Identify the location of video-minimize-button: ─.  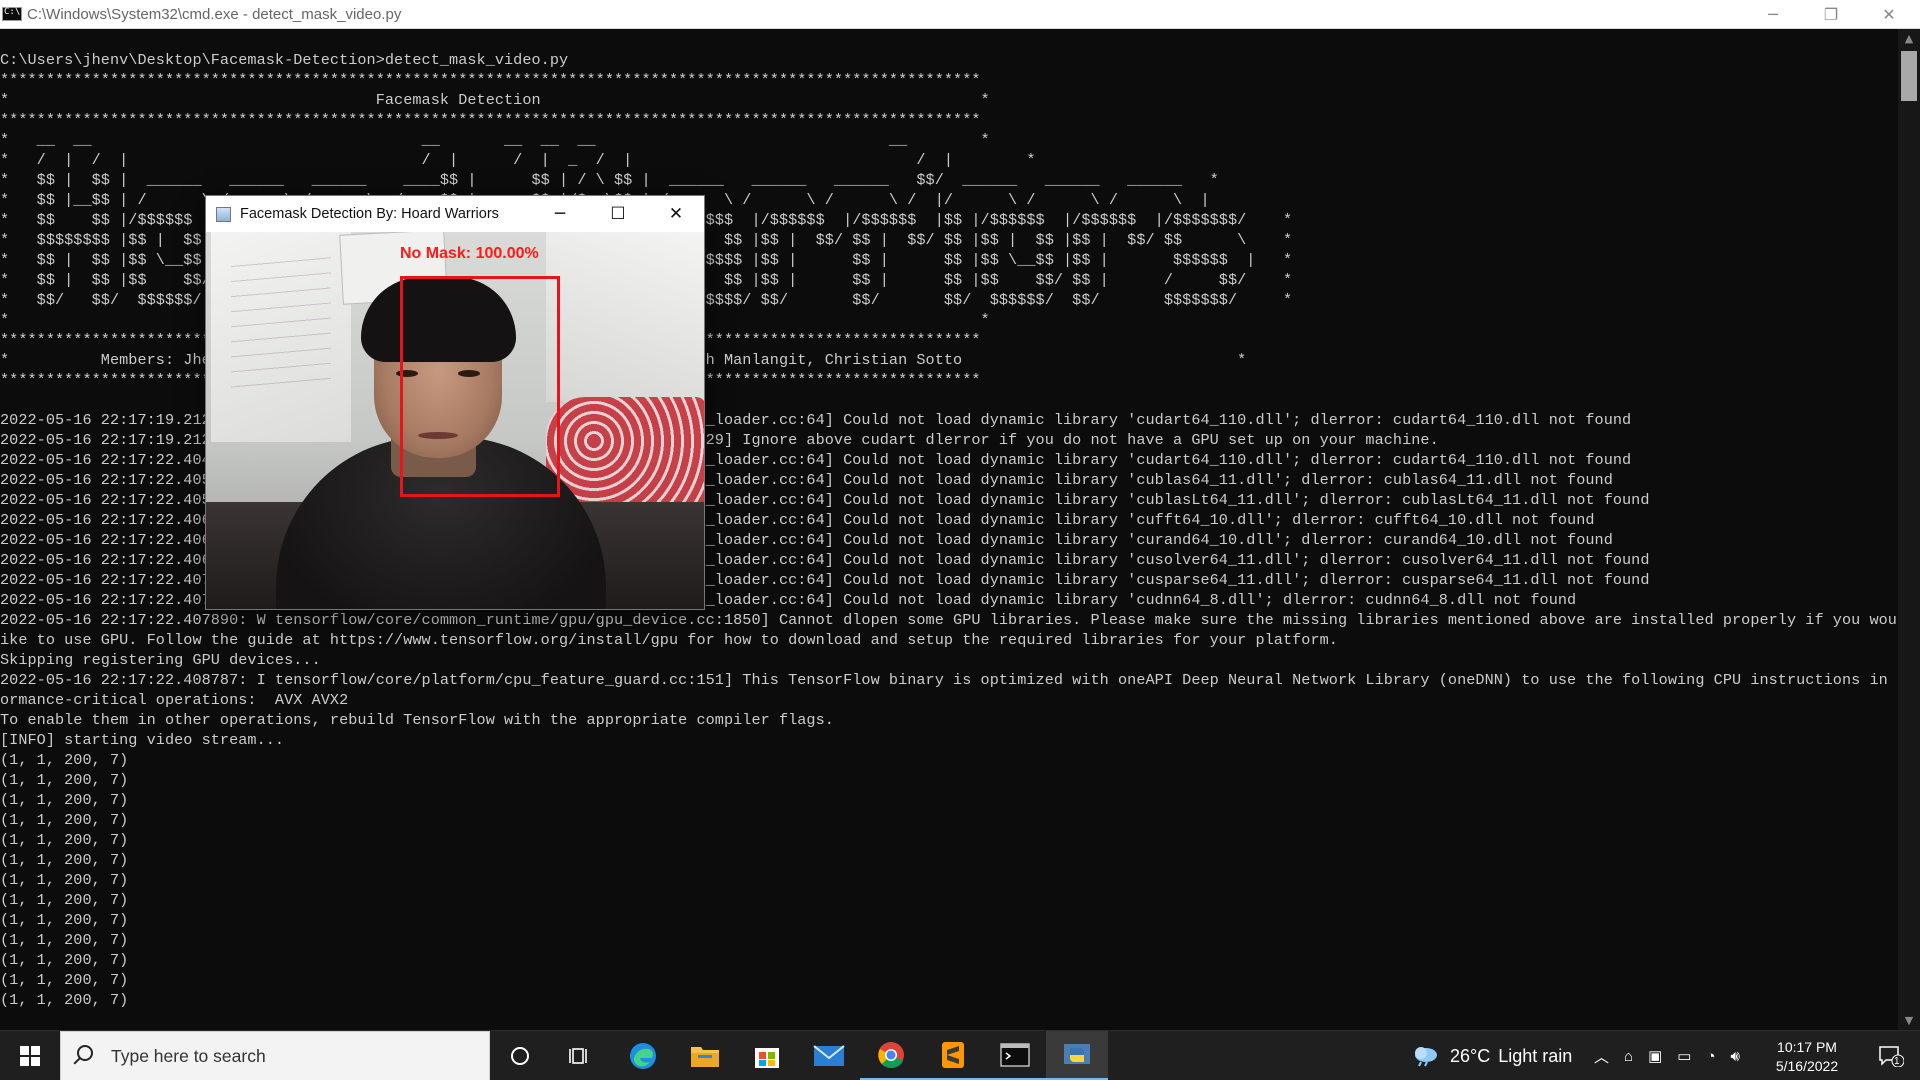
(560, 214).